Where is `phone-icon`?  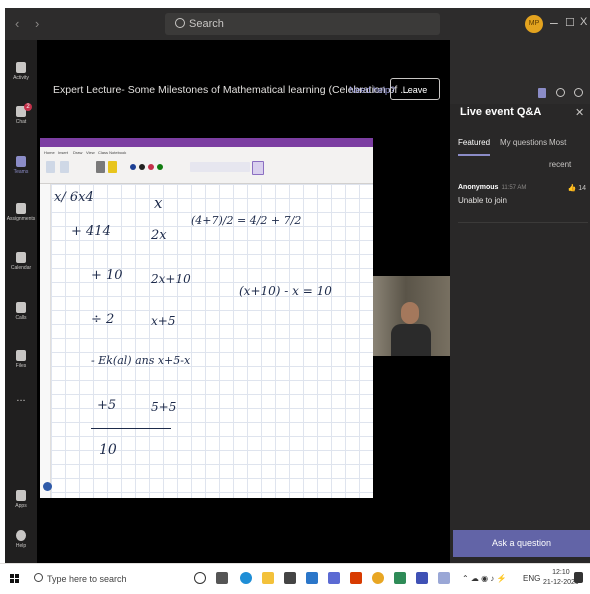 phone-icon is located at coordinates (21, 307).